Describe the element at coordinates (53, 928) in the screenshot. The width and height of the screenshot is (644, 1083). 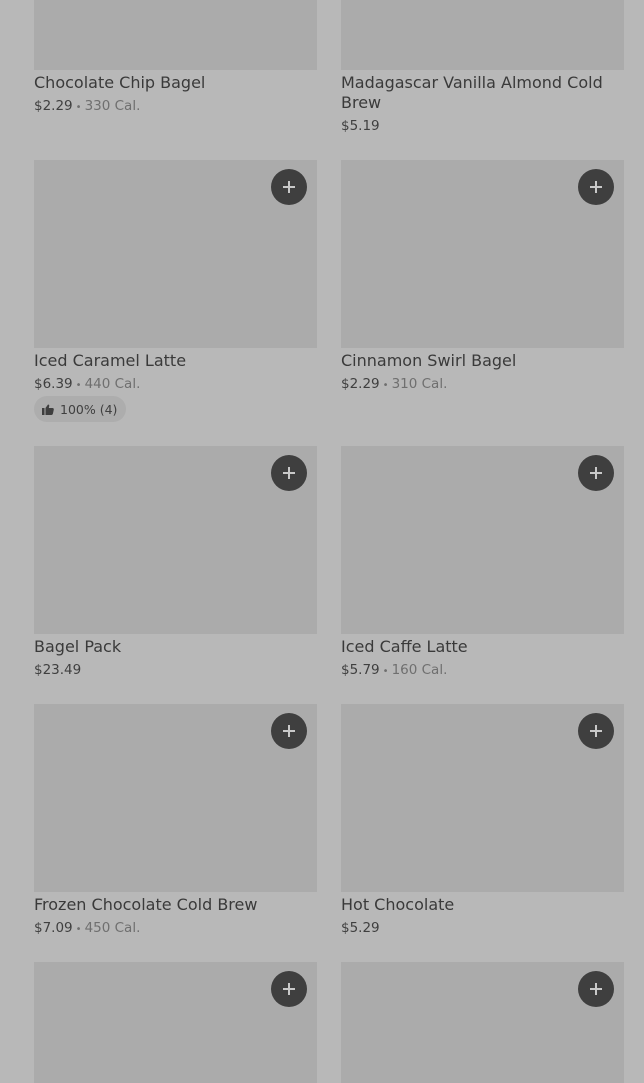
I see `item-price: $7.09` at that location.